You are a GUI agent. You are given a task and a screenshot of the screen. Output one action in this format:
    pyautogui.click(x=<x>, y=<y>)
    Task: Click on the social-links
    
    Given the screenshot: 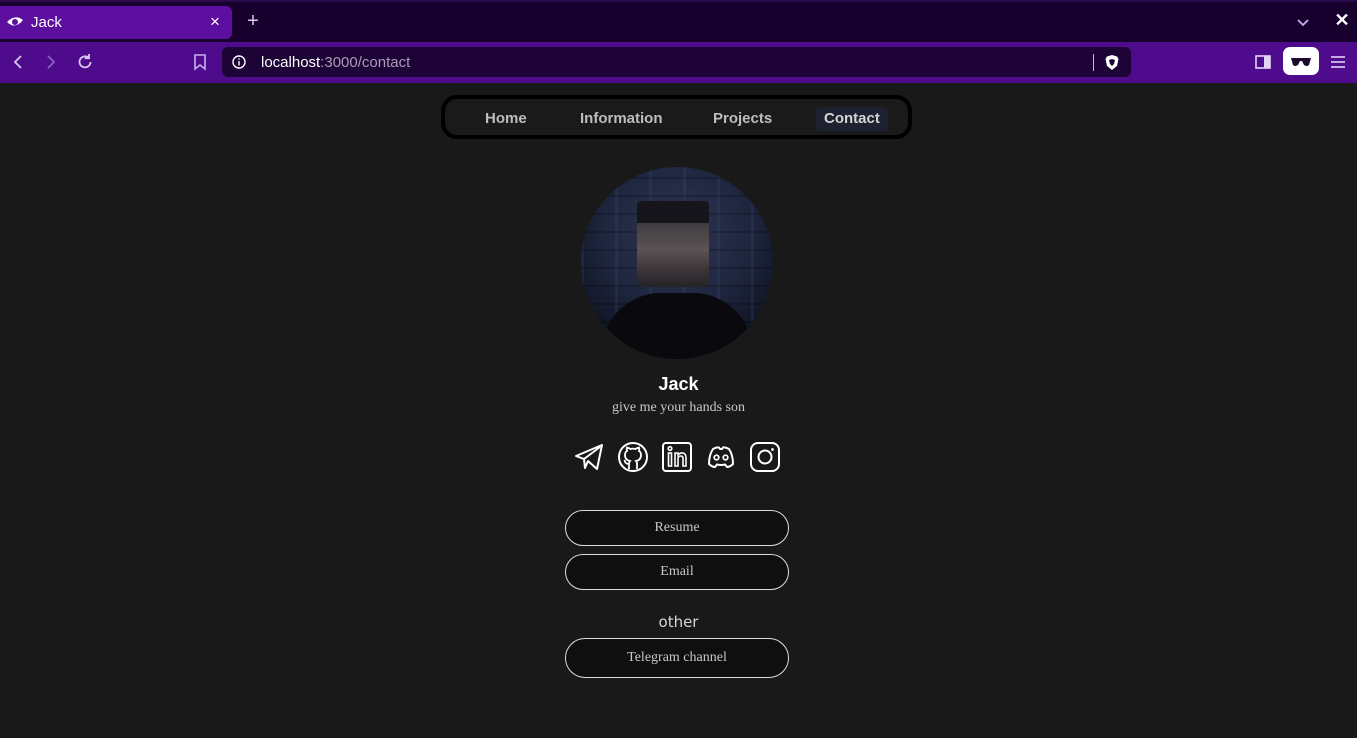 What is the action you would take?
    pyautogui.click(x=678, y=457)
    